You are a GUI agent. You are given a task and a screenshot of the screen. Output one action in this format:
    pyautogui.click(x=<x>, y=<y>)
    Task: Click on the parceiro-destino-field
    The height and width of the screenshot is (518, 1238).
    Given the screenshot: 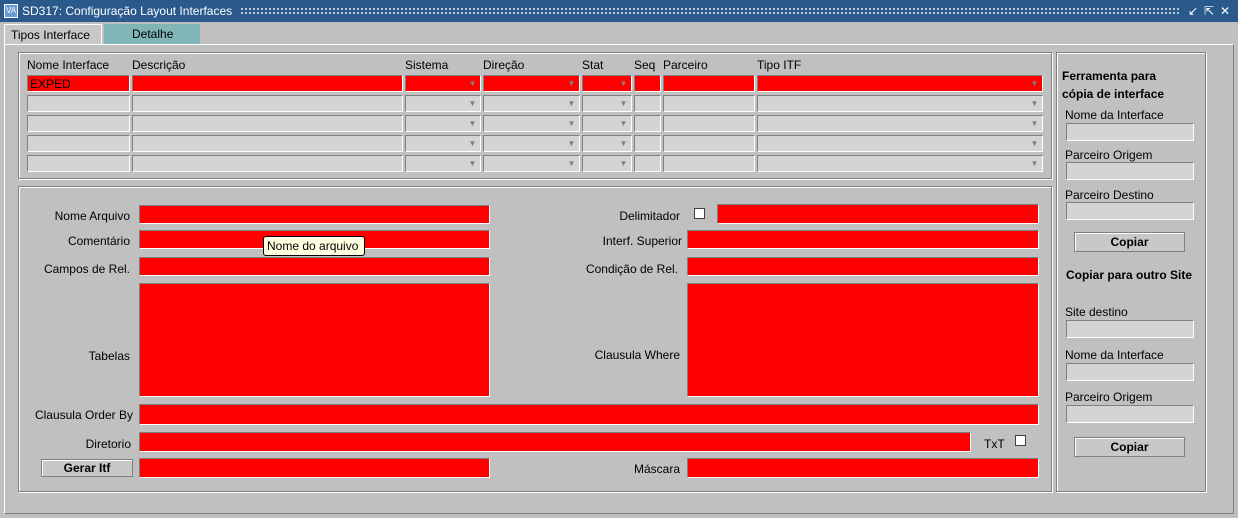 What is the action you would take?
    pyautogui.click(x=1130, y=211)
    